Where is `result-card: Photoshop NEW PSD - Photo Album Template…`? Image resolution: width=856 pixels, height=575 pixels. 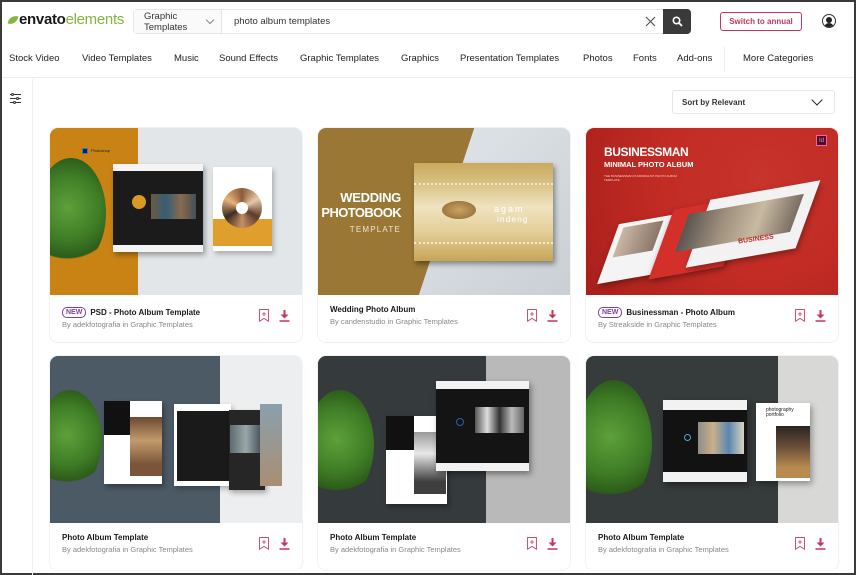 result-card: Photoshop NEW PSD - Photo Album Template… is located at coordinates (176, 235).